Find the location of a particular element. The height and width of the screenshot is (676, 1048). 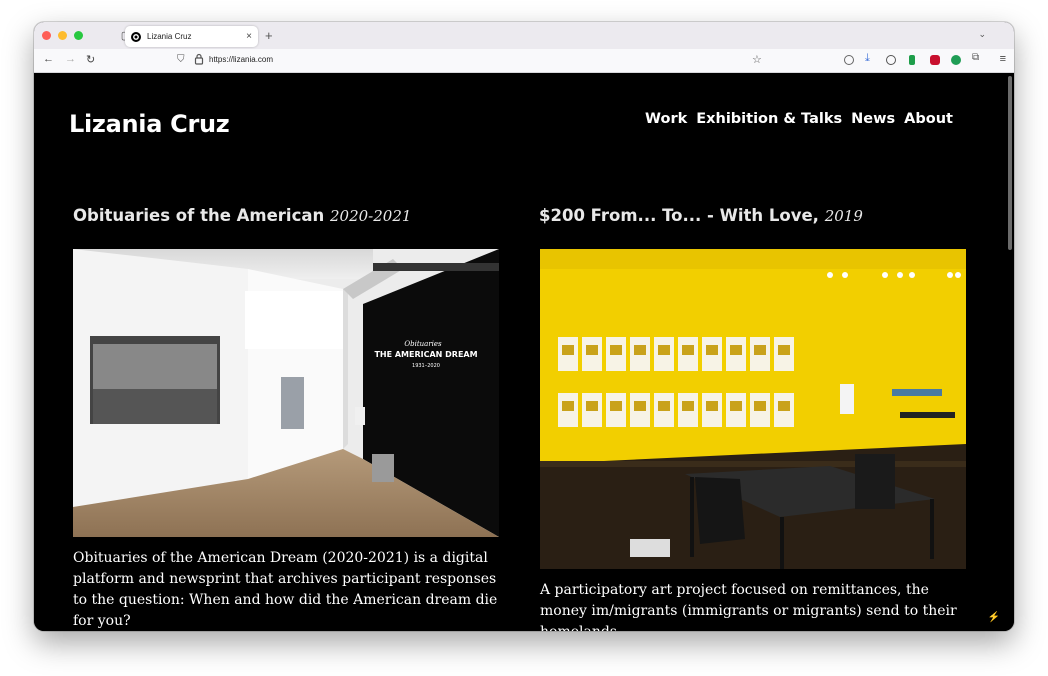

navigation-toolbar: ← → ↻ ⛉ https://lizania.com ☆ ⤓ ⧉ ≡ is located at coordinates (524, 61).